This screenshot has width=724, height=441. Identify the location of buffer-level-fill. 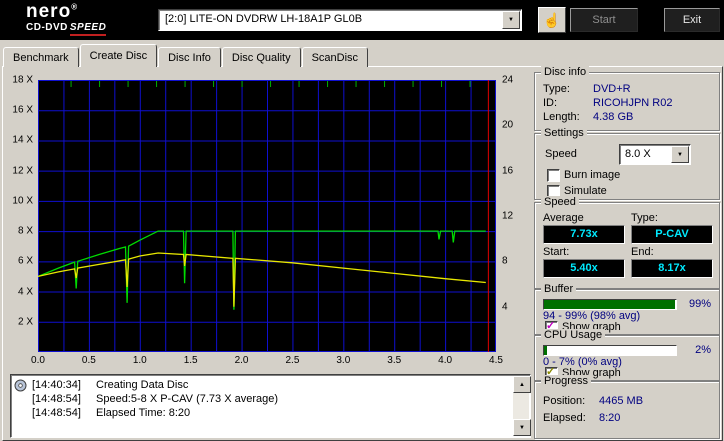
(609, 304).